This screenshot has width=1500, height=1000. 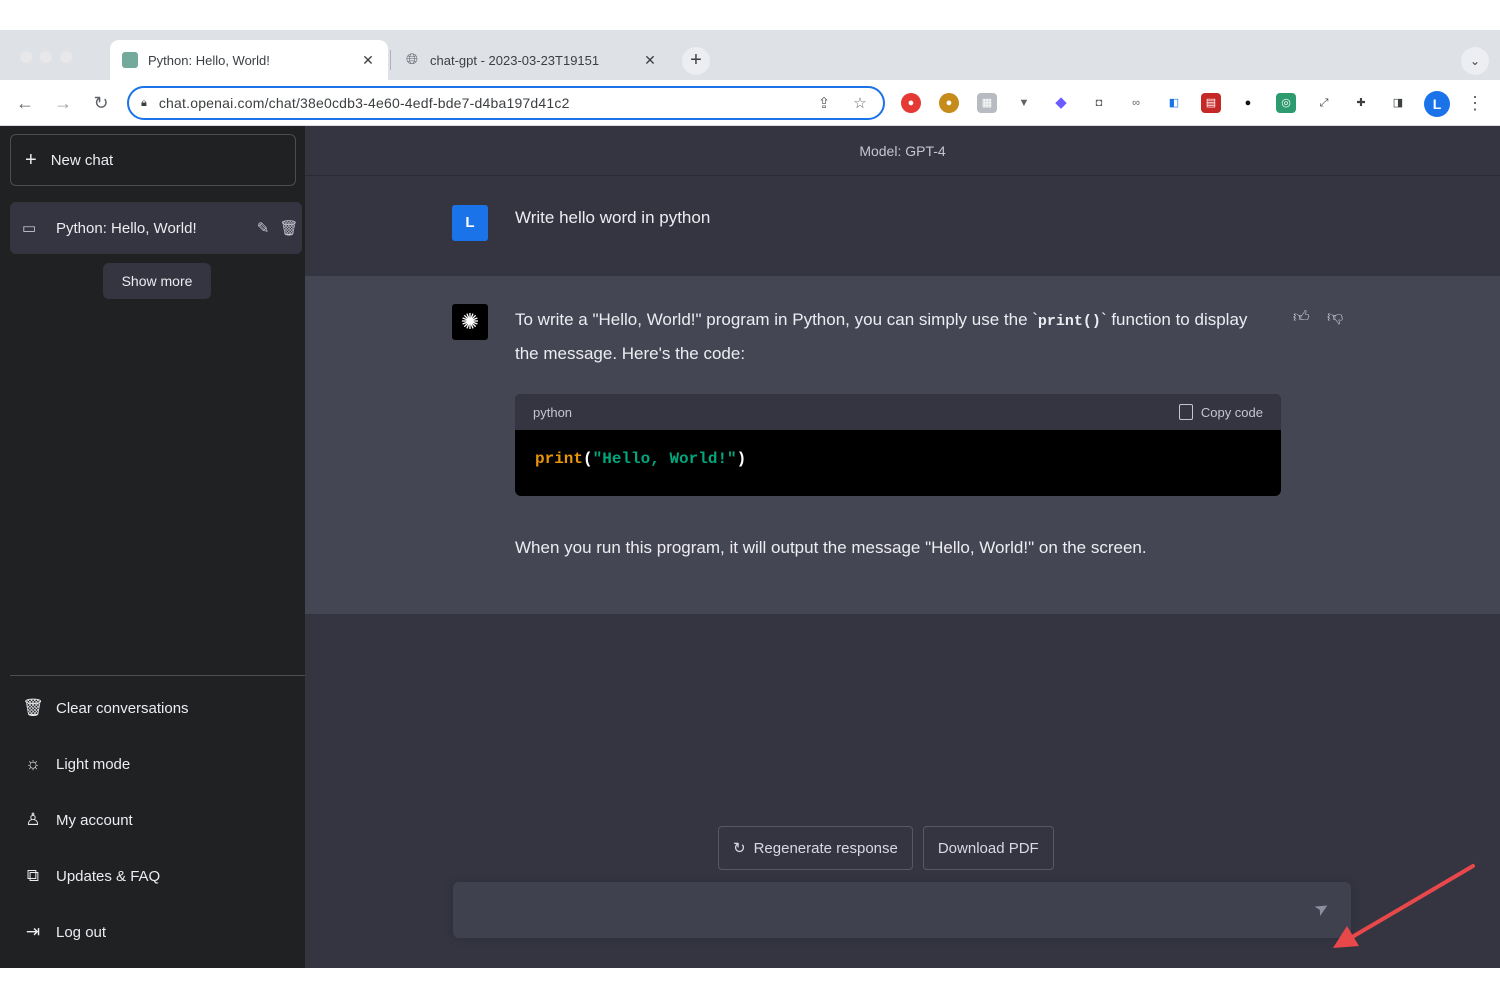 What do you see at coordinates (94, 820) in the screenshot?
I see `sidebar-item-label: My account` at bounding box center [94, 820].